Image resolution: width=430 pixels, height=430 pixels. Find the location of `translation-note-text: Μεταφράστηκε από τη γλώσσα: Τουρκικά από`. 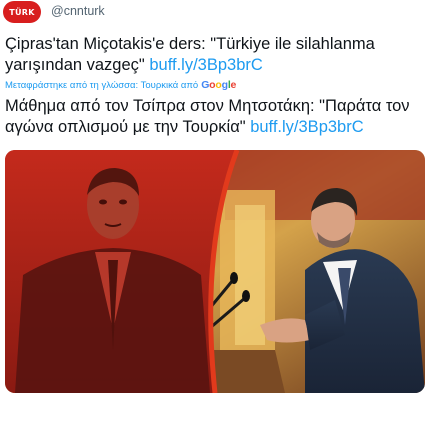

translation-note-text: Μεταφράστηκε από τη γλώσσα: Τουρκικά από is located at coordinates (102, 85).